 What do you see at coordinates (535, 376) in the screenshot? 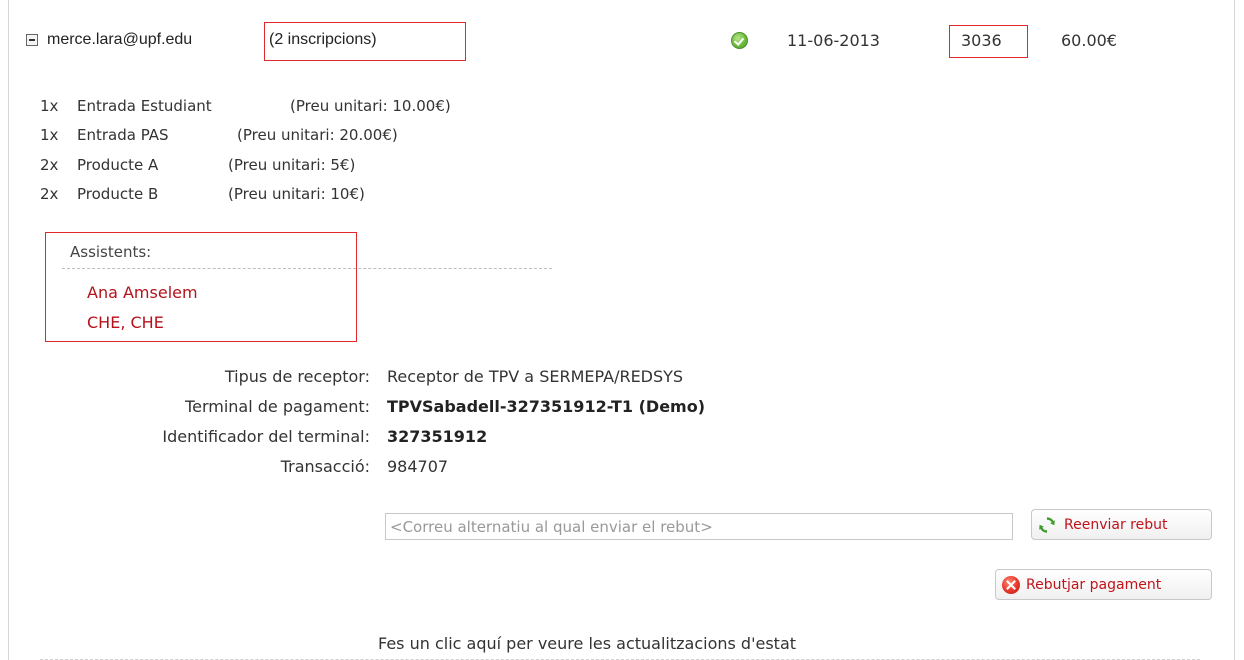
I see `receiver-type-value: Receptor de TPV a SERMEPA/REDSYS` at bounding box center [535, 376].